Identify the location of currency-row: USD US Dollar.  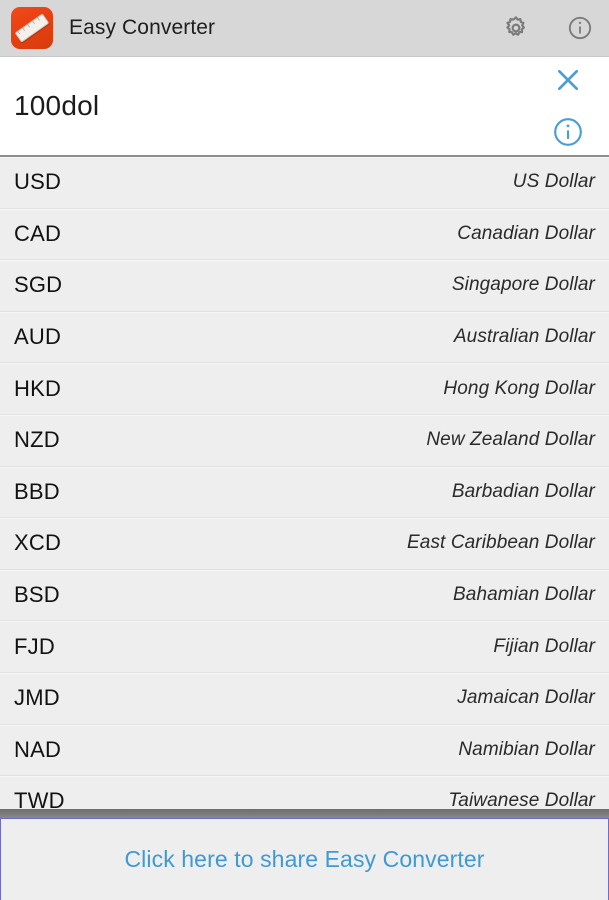
(304, 183).